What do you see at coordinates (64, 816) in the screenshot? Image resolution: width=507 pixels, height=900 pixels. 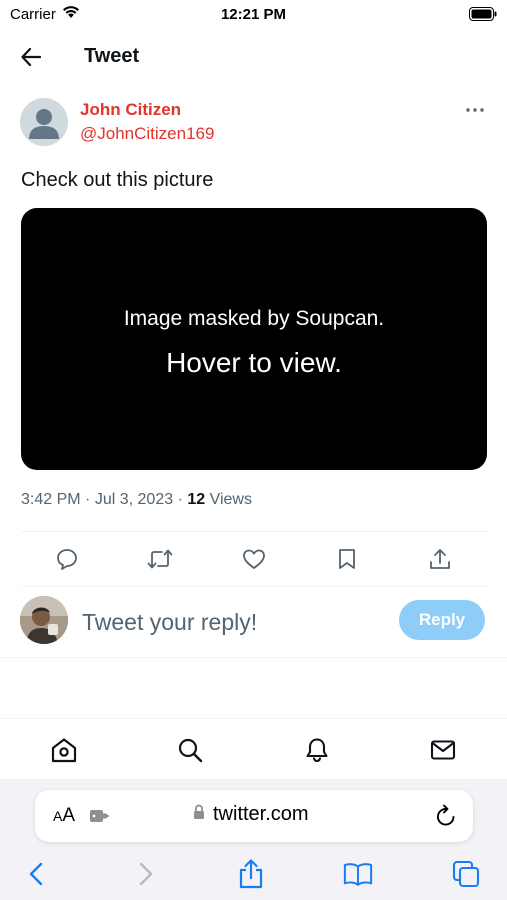 I see `text-size-button: AA` at bounding box center [64, 816].